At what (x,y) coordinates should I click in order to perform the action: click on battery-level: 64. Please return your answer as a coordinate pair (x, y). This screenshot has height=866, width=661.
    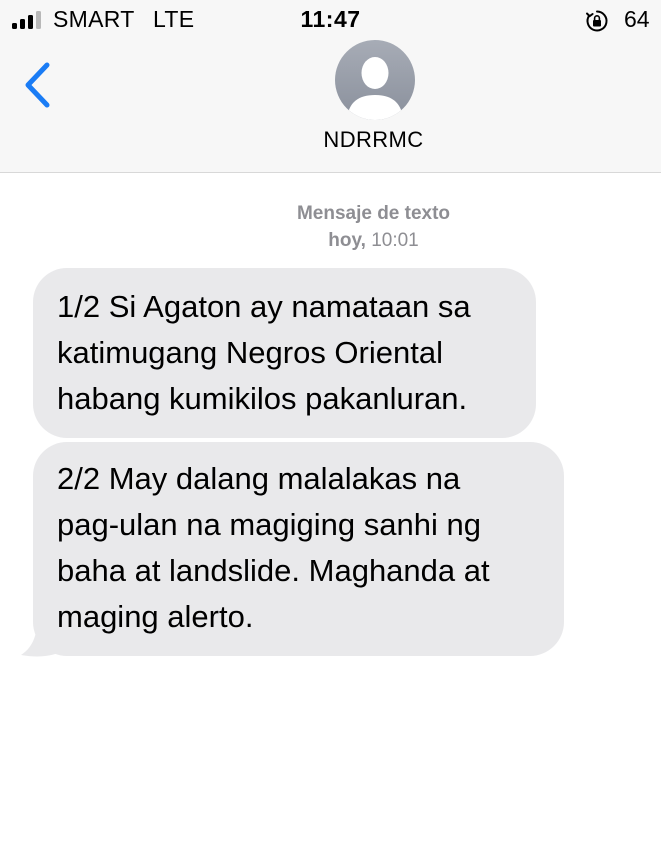
    Looking at the image, I should click on (637, 19).